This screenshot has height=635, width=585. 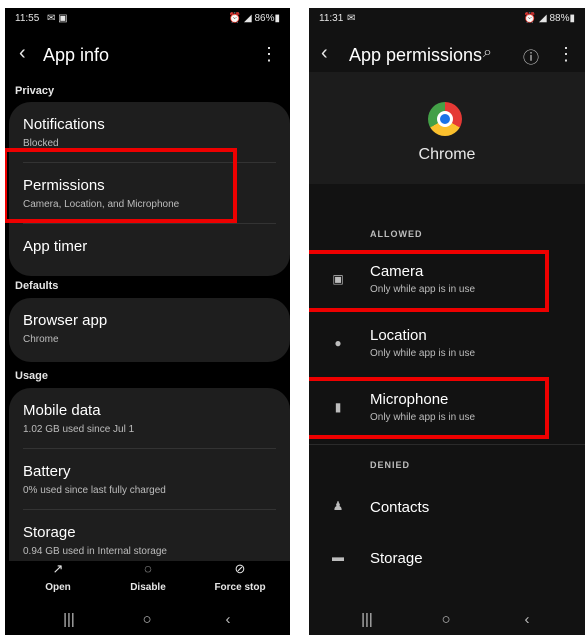 I want to click on location-pin-icon: ●, so click(x=338, y=343).